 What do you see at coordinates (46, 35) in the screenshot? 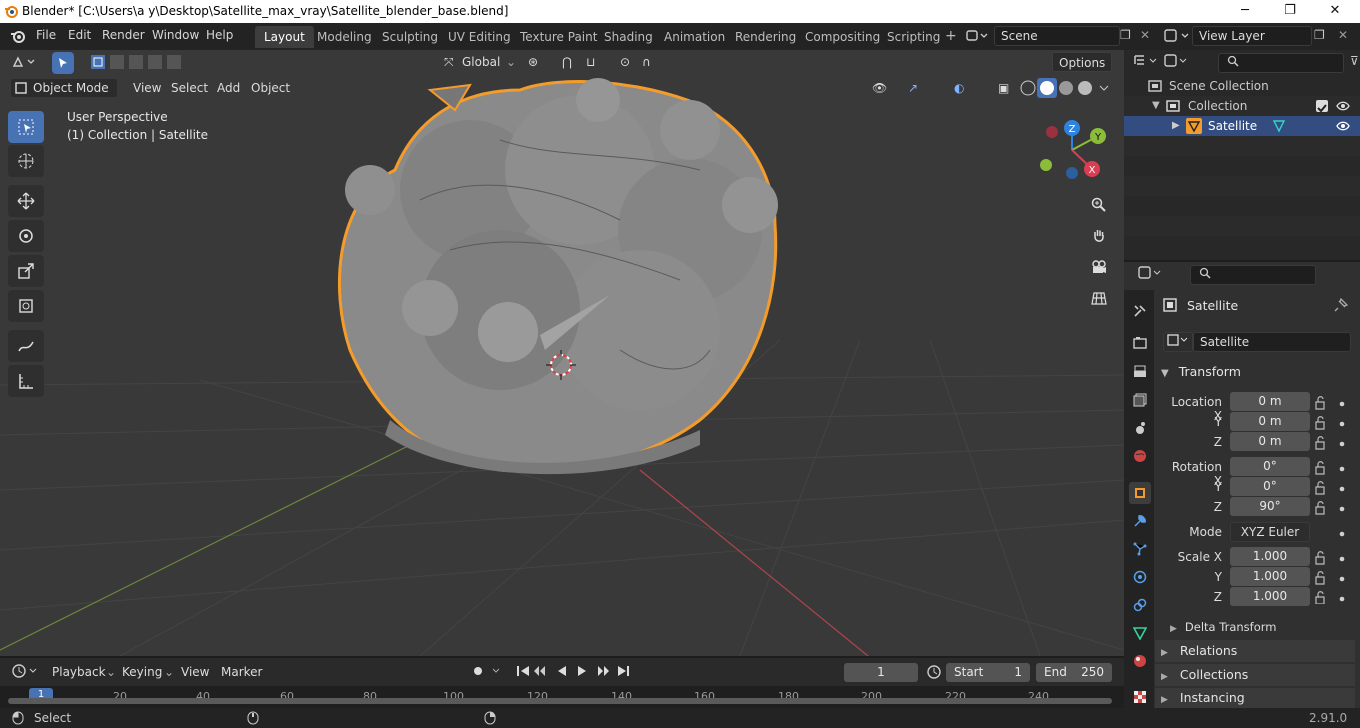
I see `menu-file: File` at bounding box center [46, 35].